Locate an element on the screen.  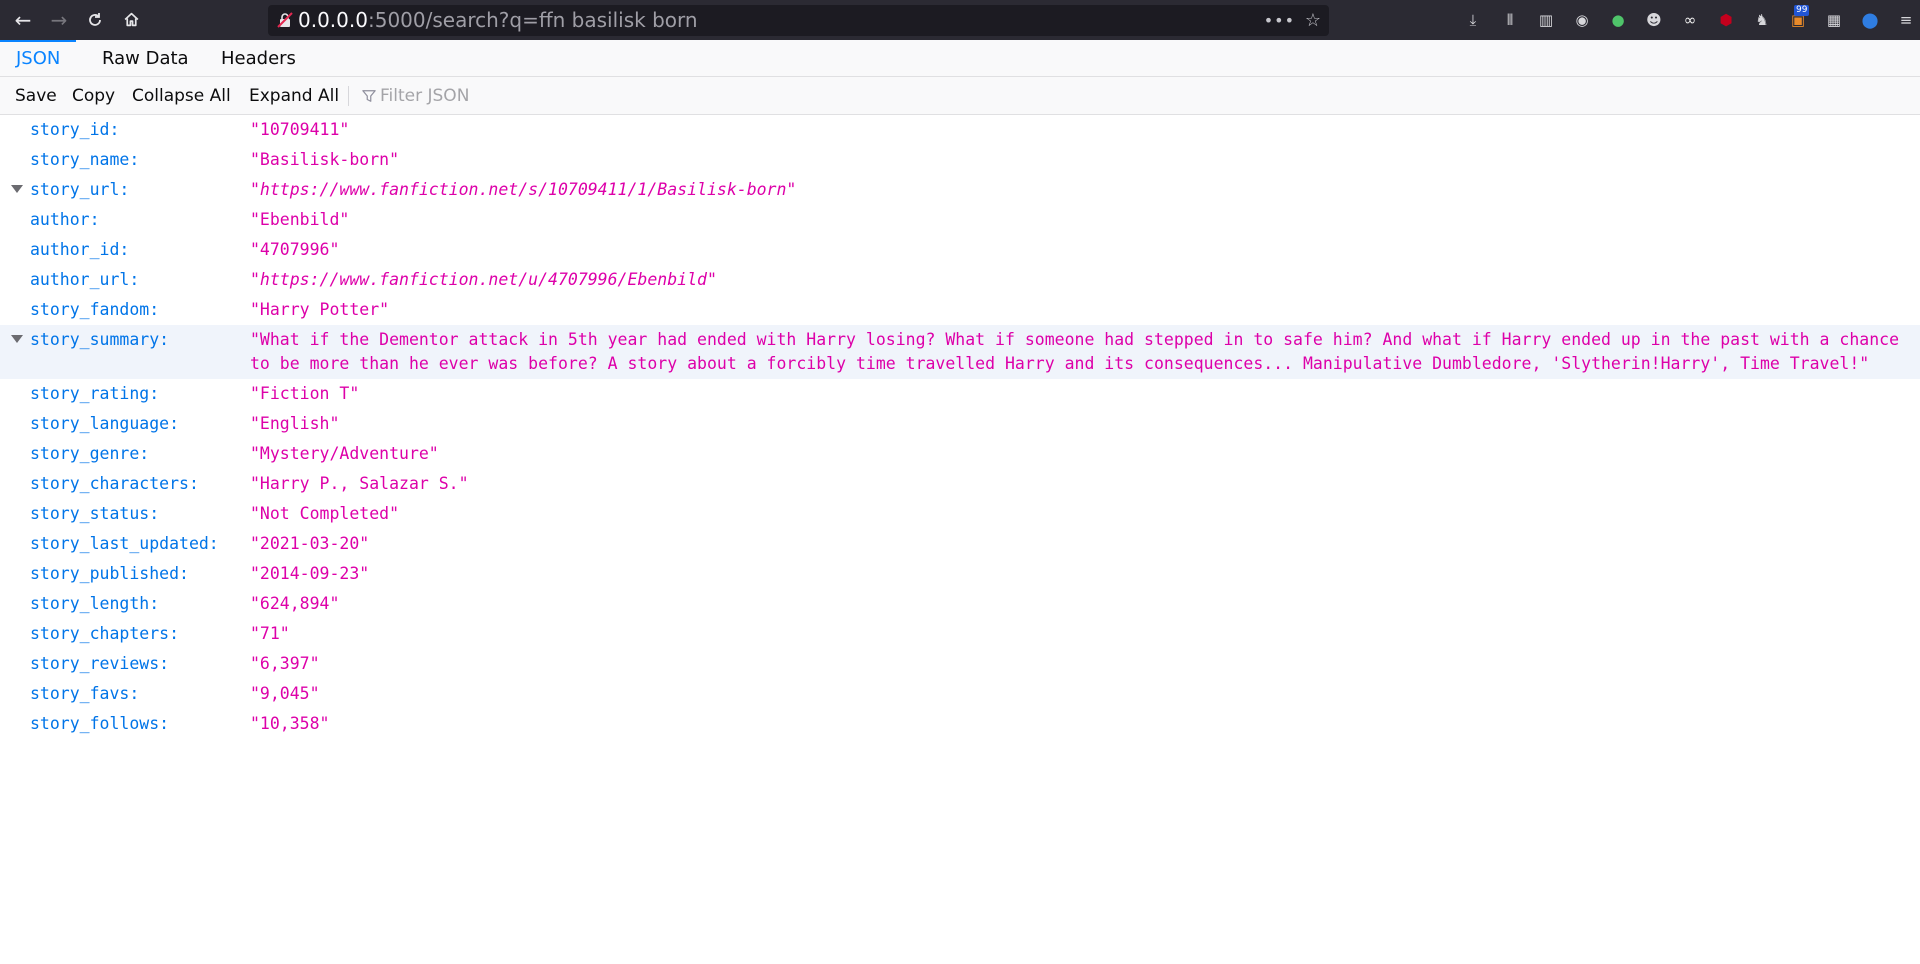
tab-raw-data: Raw Data is located at coordinates (145, 58).